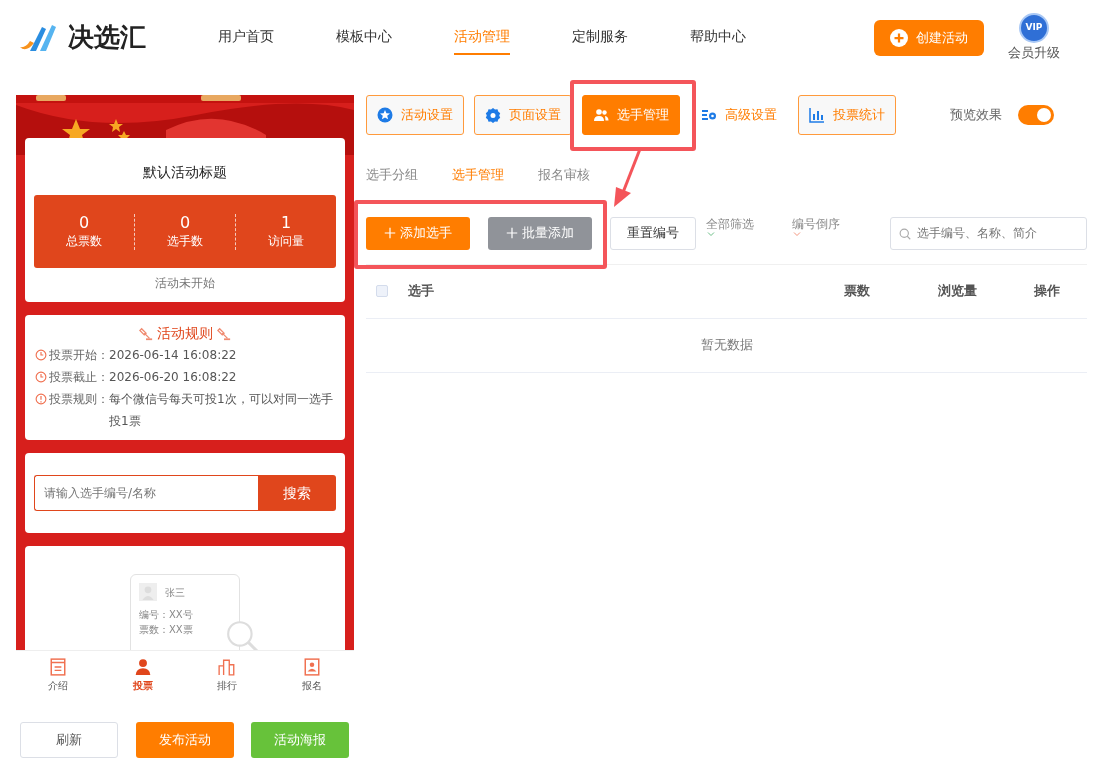 This screenshot has width=1093, height=783. Describe the element at coordinates (631, 115) in the screenshot. I see `settings-tab: 选手管理` at that location.